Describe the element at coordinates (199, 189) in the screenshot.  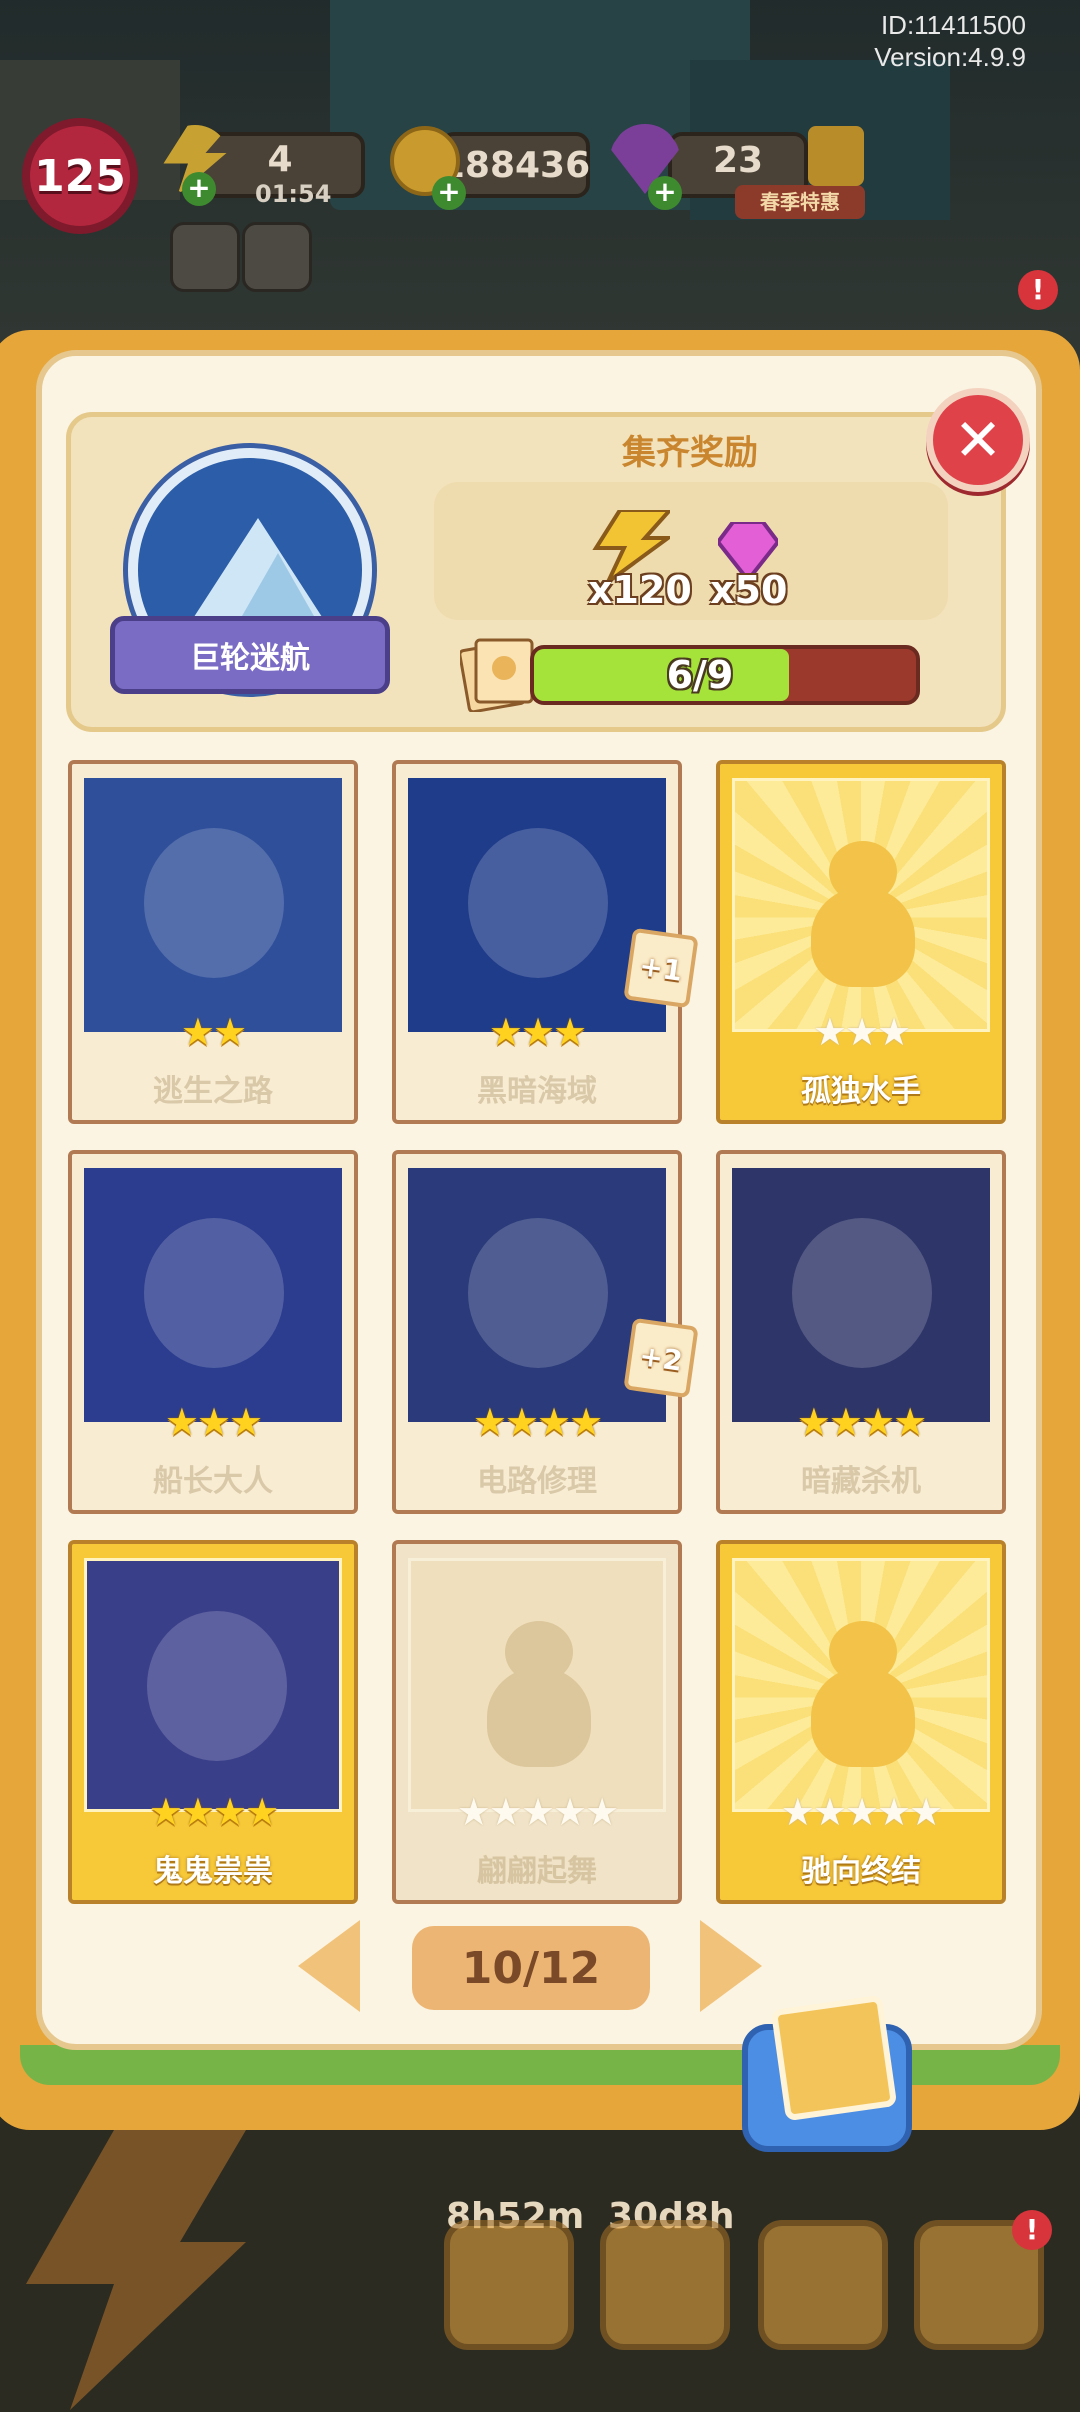
I see `add-energy-button: +` at that location.